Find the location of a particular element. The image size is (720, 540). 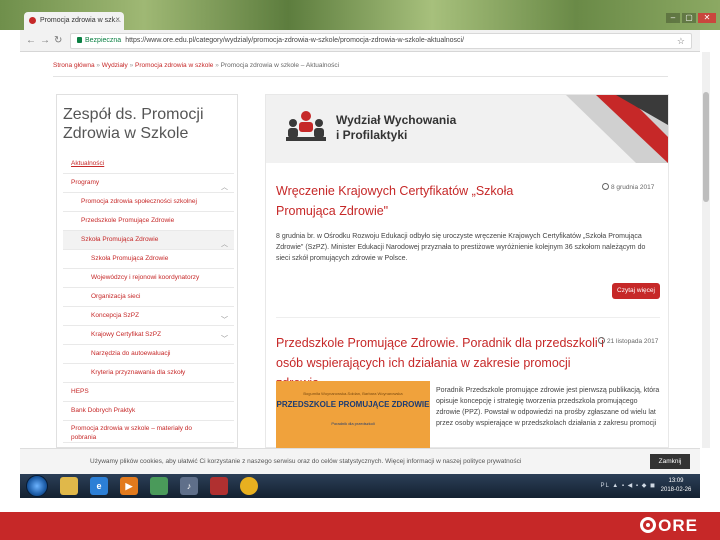

taskbar-clock: 13:09 2018-02-26 is located at coordinates (676, 486).